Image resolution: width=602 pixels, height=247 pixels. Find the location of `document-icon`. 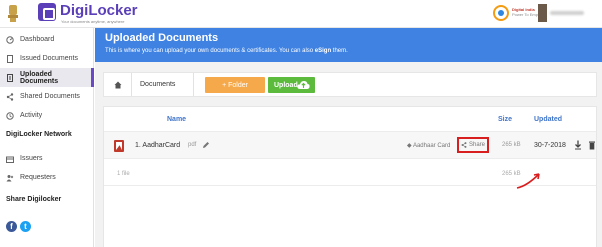

document-icon is located at coordinates (10, 58).